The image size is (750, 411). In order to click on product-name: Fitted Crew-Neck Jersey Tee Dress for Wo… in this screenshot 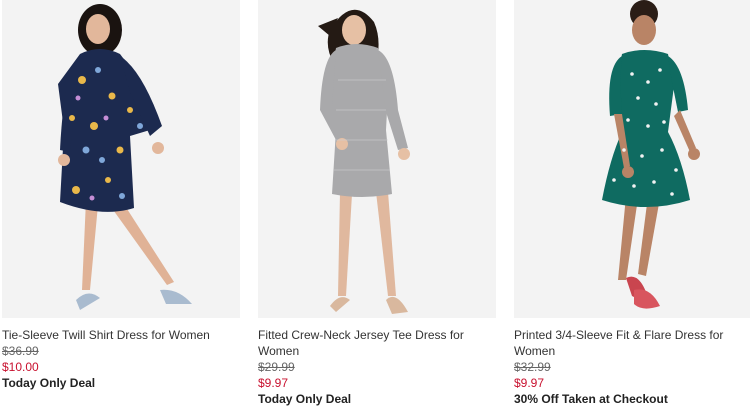, I will do `click(377, 343)`.